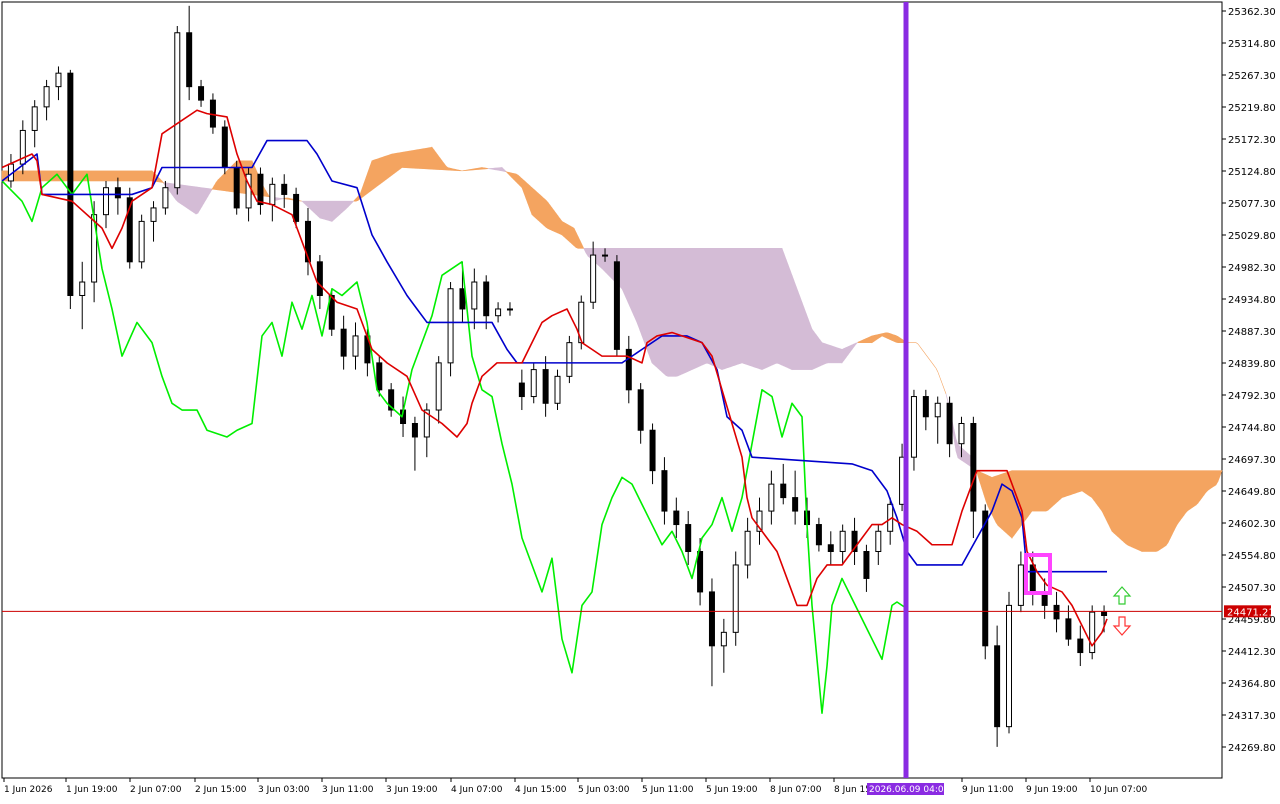 The height and width of the screenshot is (804, 1280). What do you see at coordinates (221, 790) in the screenshot?
I see `time-tick-label: 2 Jun 15:00` at bounding box center [221, 790].